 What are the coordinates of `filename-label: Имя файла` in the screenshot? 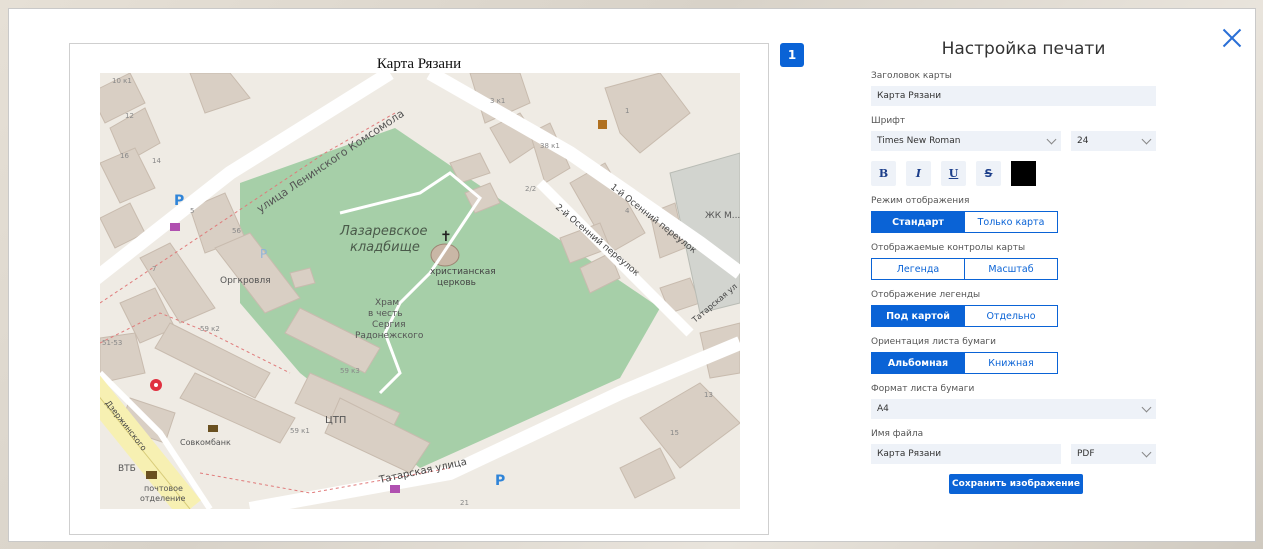 It's located at (897, 434).